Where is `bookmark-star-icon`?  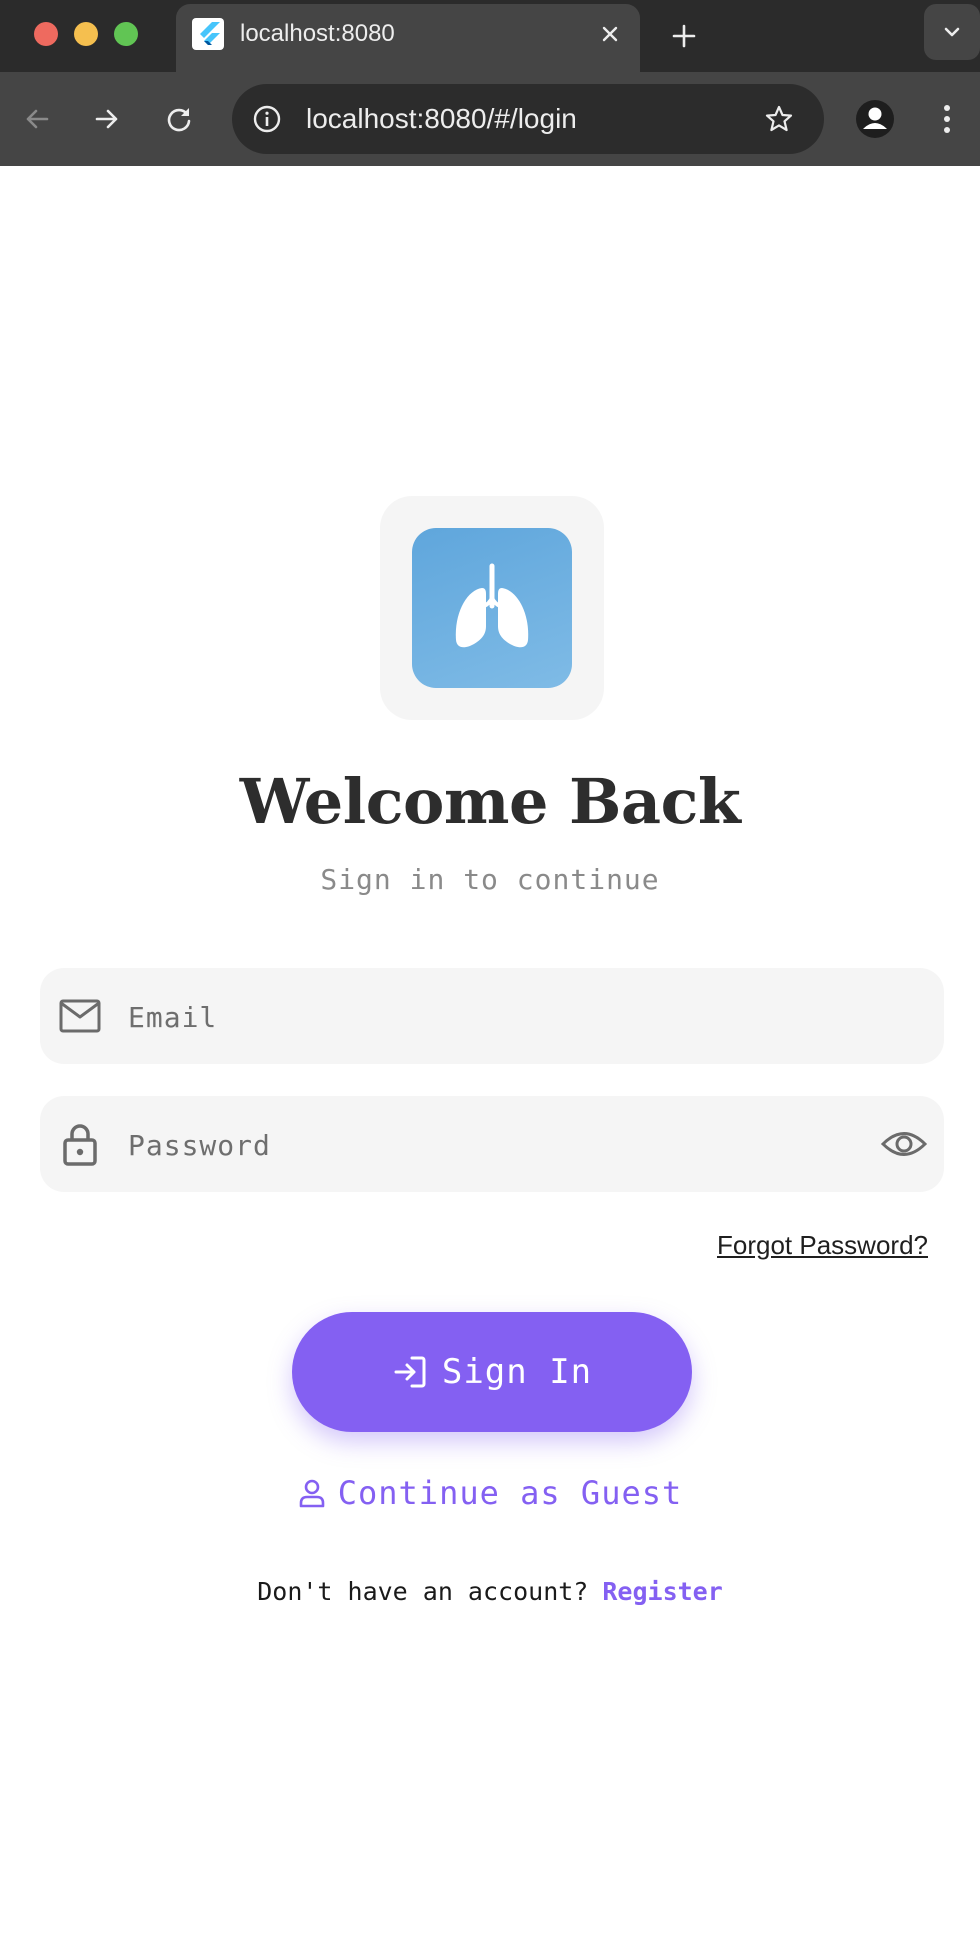
bookmark-star-icon is located at coordinates (779, 119).